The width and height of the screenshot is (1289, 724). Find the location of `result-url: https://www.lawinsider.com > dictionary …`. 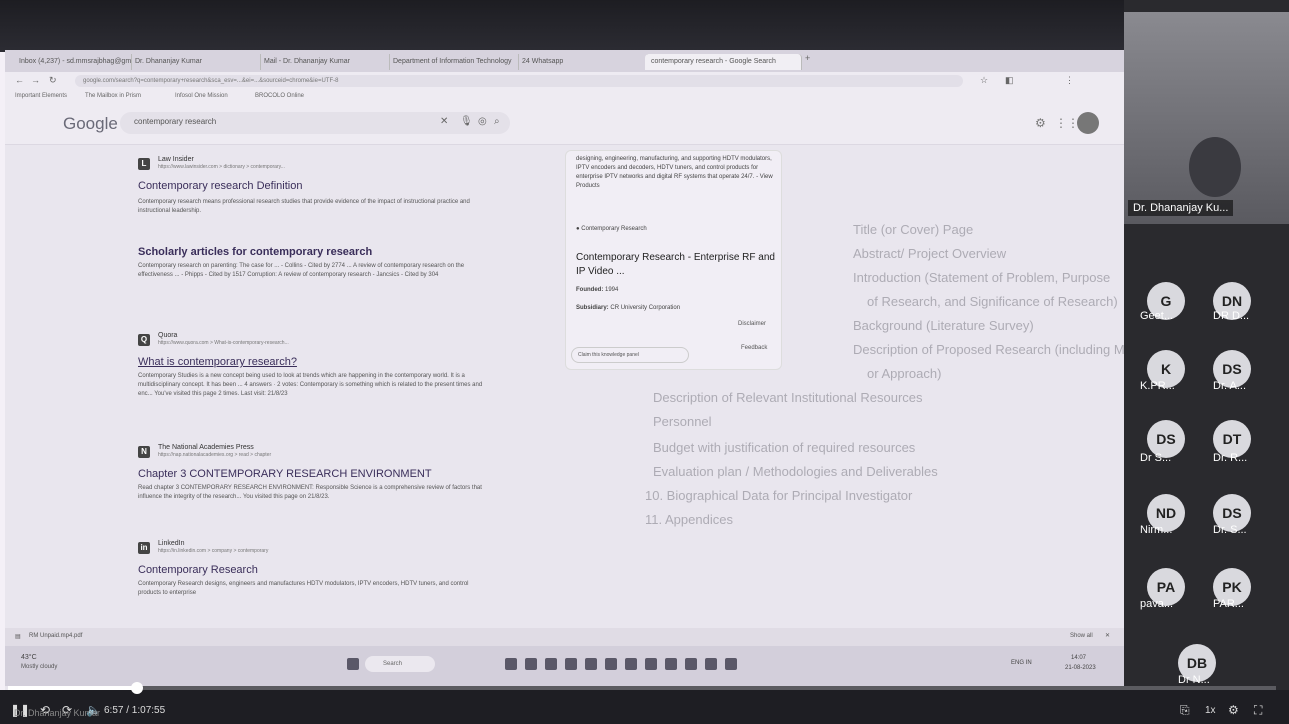

result-url: https://www.lawinsider.com > dictionary … is located at coordinates (221, 167).